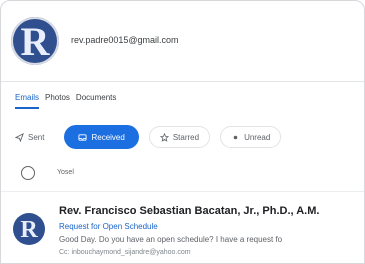  I want to click on star-icon, so click(164, 137).